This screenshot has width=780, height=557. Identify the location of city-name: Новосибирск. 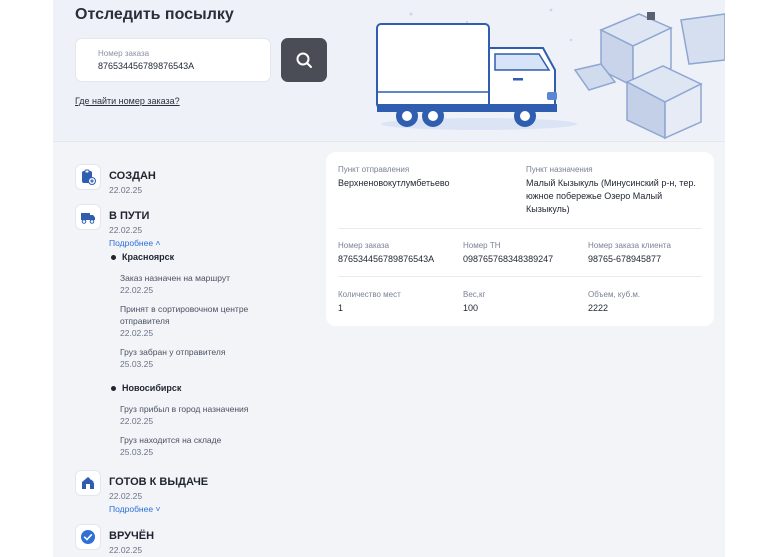
(152, 388).